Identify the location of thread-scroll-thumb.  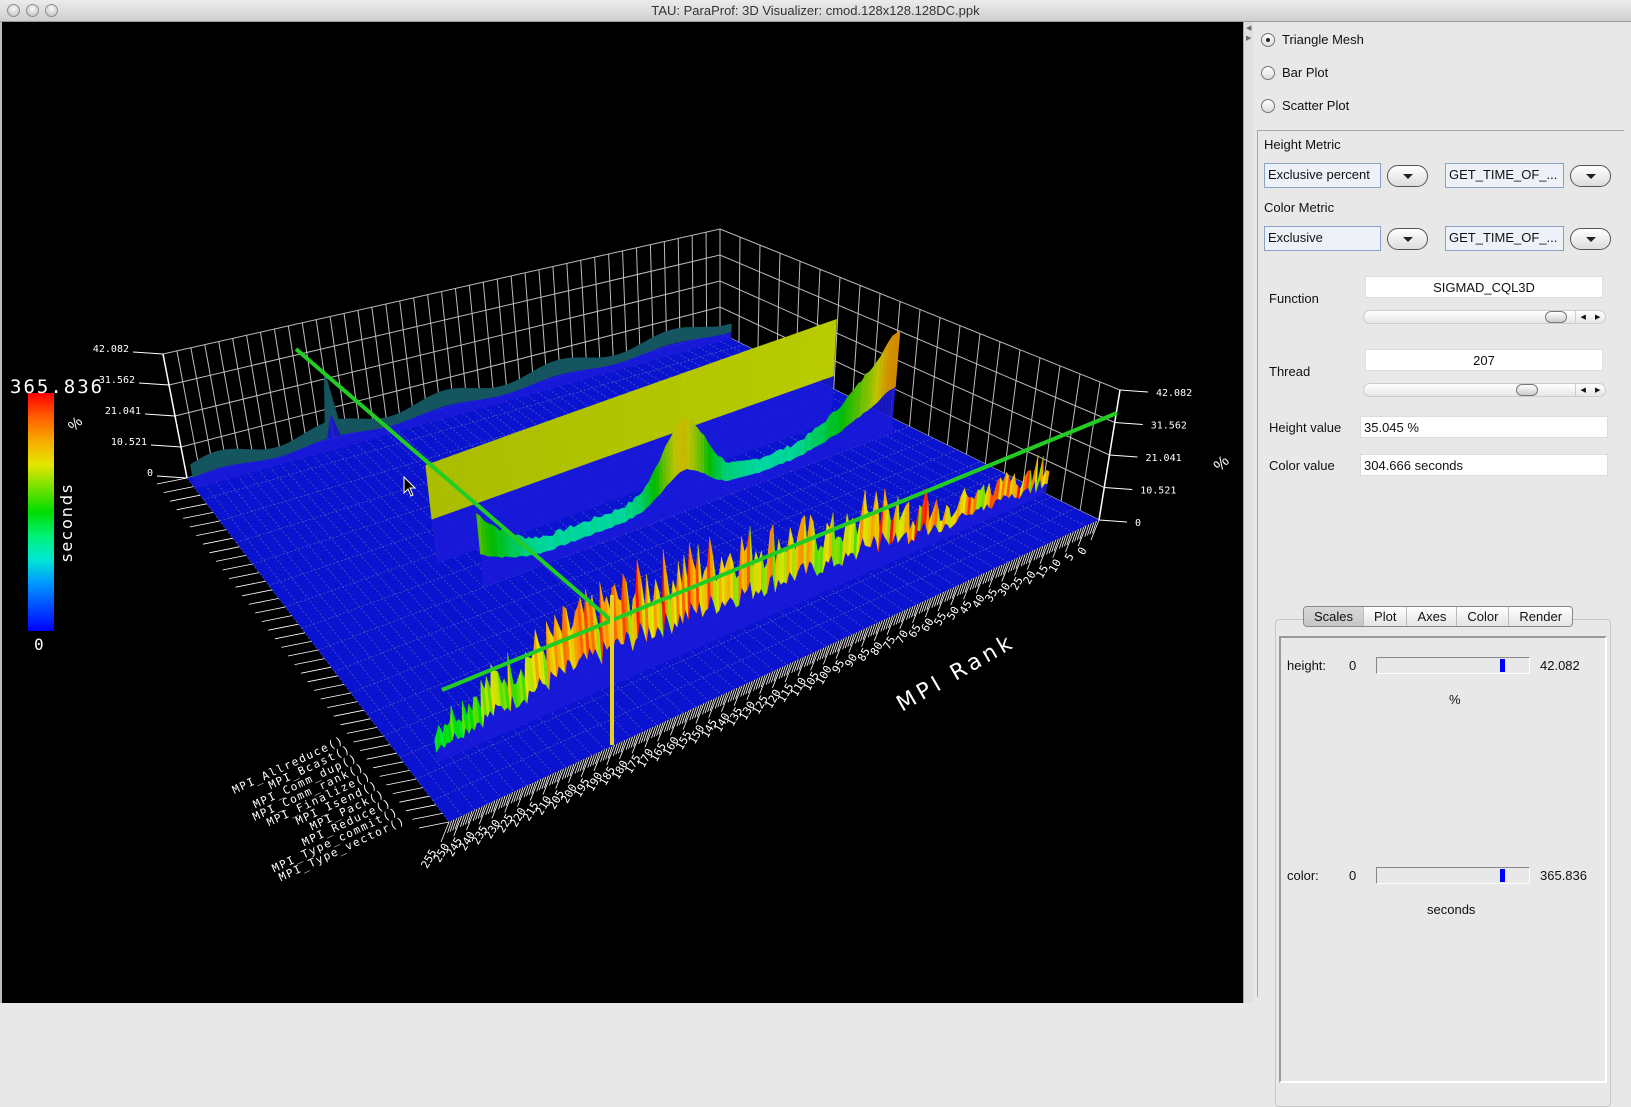
(1527, 390).